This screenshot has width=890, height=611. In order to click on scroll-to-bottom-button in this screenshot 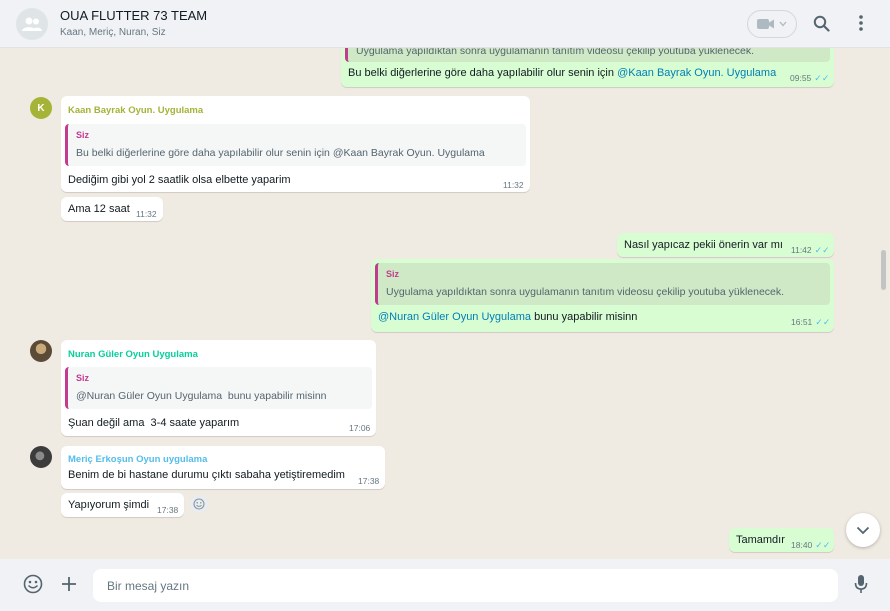, I will do `click(863, 530)`.